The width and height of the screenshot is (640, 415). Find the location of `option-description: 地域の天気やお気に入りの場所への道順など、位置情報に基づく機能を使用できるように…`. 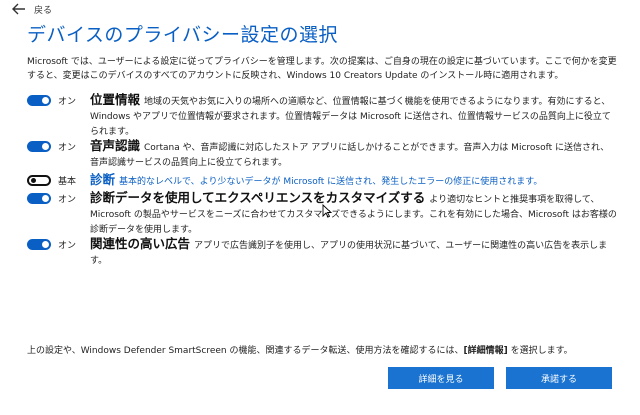

option-description: 地域の天気やお気に入りの場所への道順など、位置情報に基づく機能を使用できるように… is located at coordinates (350, 117).